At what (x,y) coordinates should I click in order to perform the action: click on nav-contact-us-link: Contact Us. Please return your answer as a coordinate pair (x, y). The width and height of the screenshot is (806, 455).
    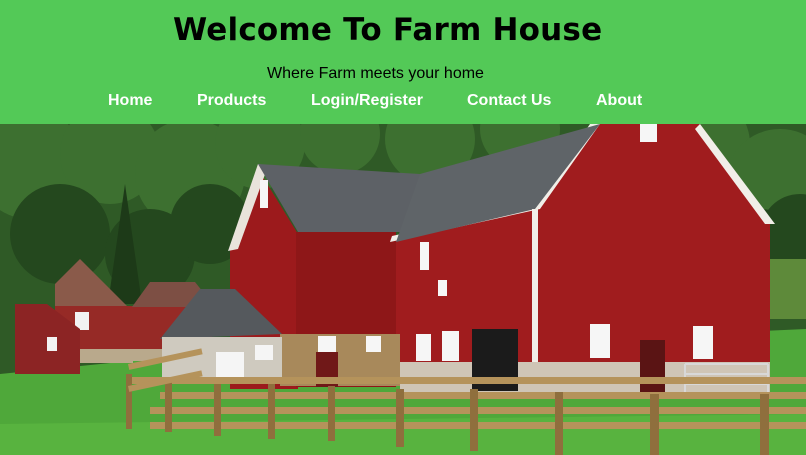
    Looking at the image, I should click on (509, 101).